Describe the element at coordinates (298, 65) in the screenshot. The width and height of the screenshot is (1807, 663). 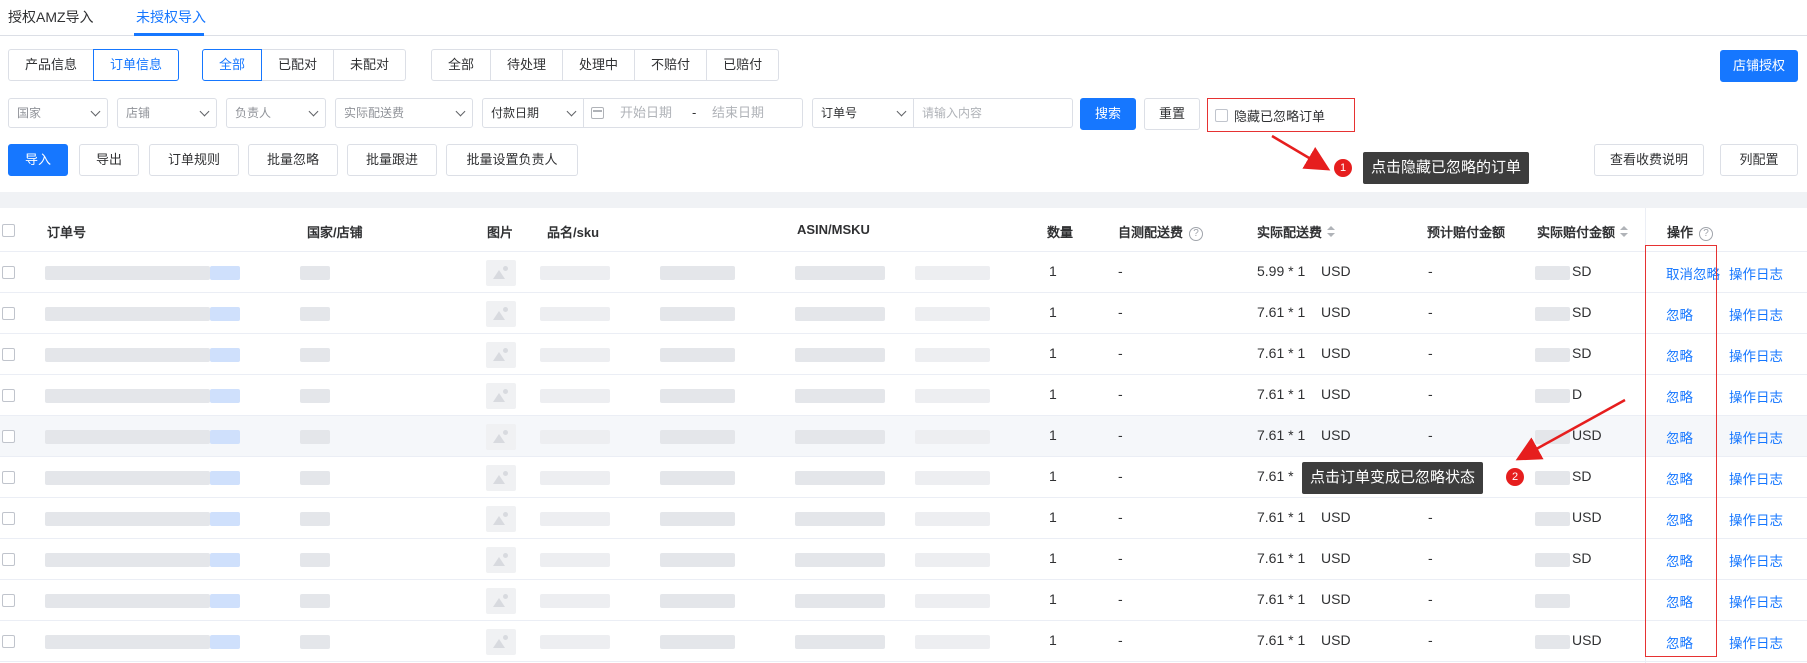
I see `match-filter-matched: 已配对` at that location.